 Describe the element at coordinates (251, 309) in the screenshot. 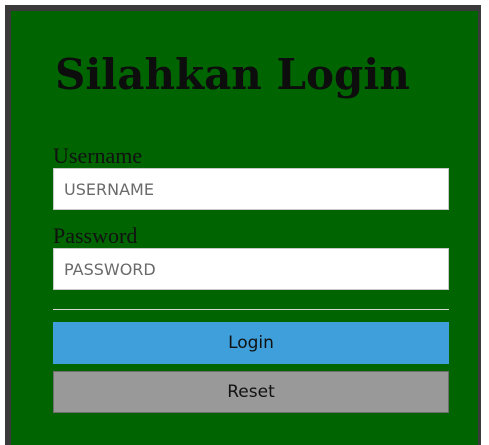

I see `divider` at that location.